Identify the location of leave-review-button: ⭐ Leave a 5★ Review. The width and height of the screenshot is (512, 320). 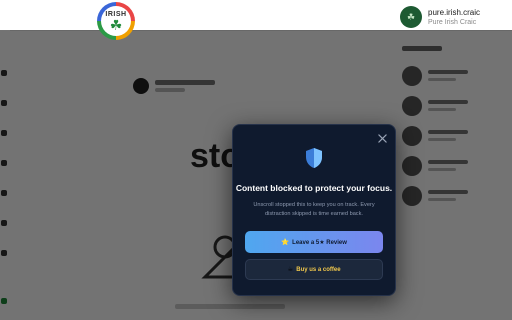
(314, 242).